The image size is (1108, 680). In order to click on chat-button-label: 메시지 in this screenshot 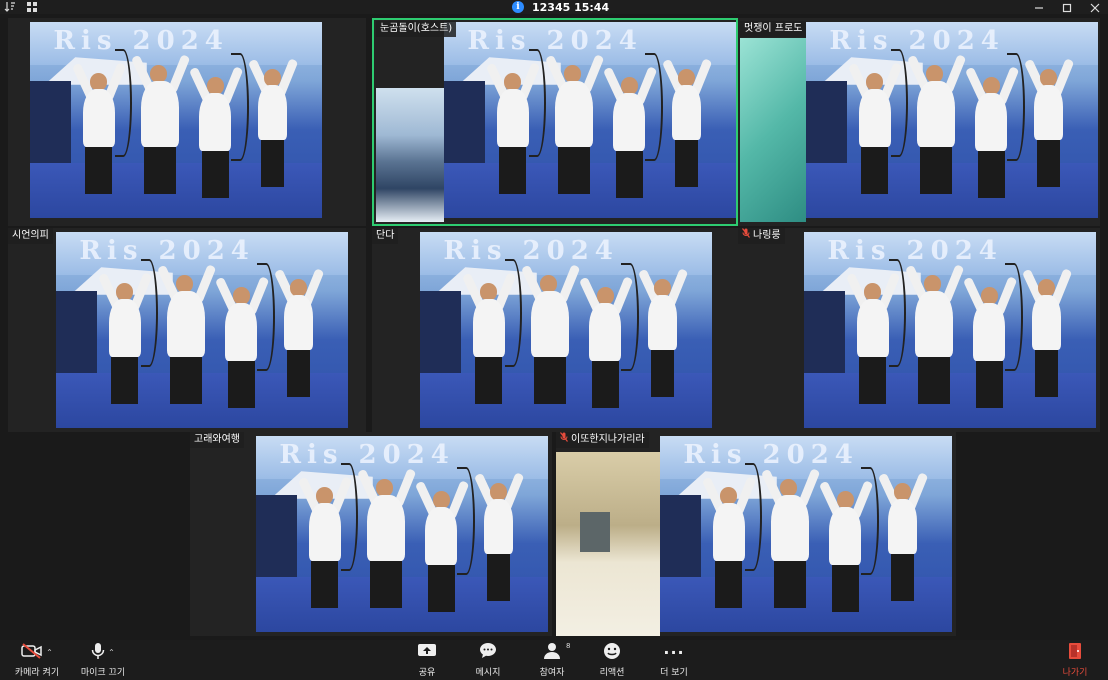, I will do `click(488, 672)`.